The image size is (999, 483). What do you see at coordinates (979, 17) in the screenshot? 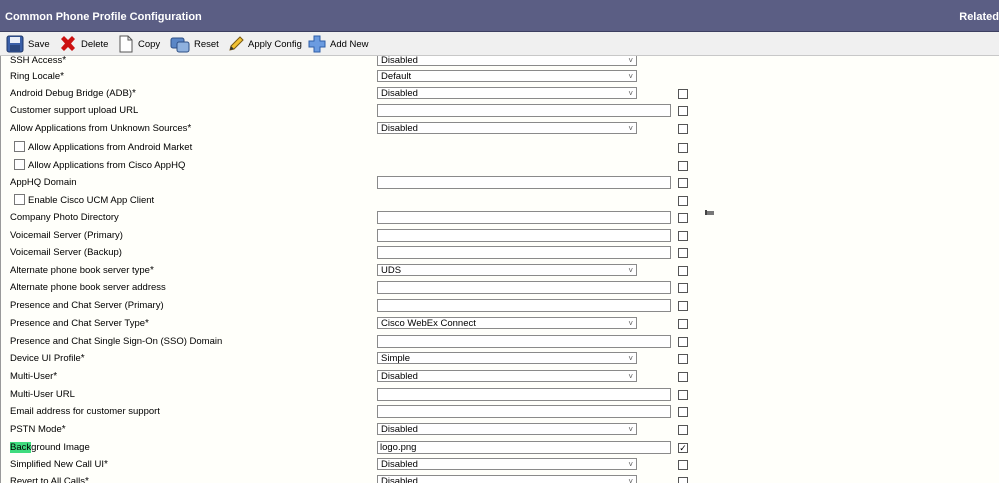
I see `related-links: Related` at bounding box center [979, 17].